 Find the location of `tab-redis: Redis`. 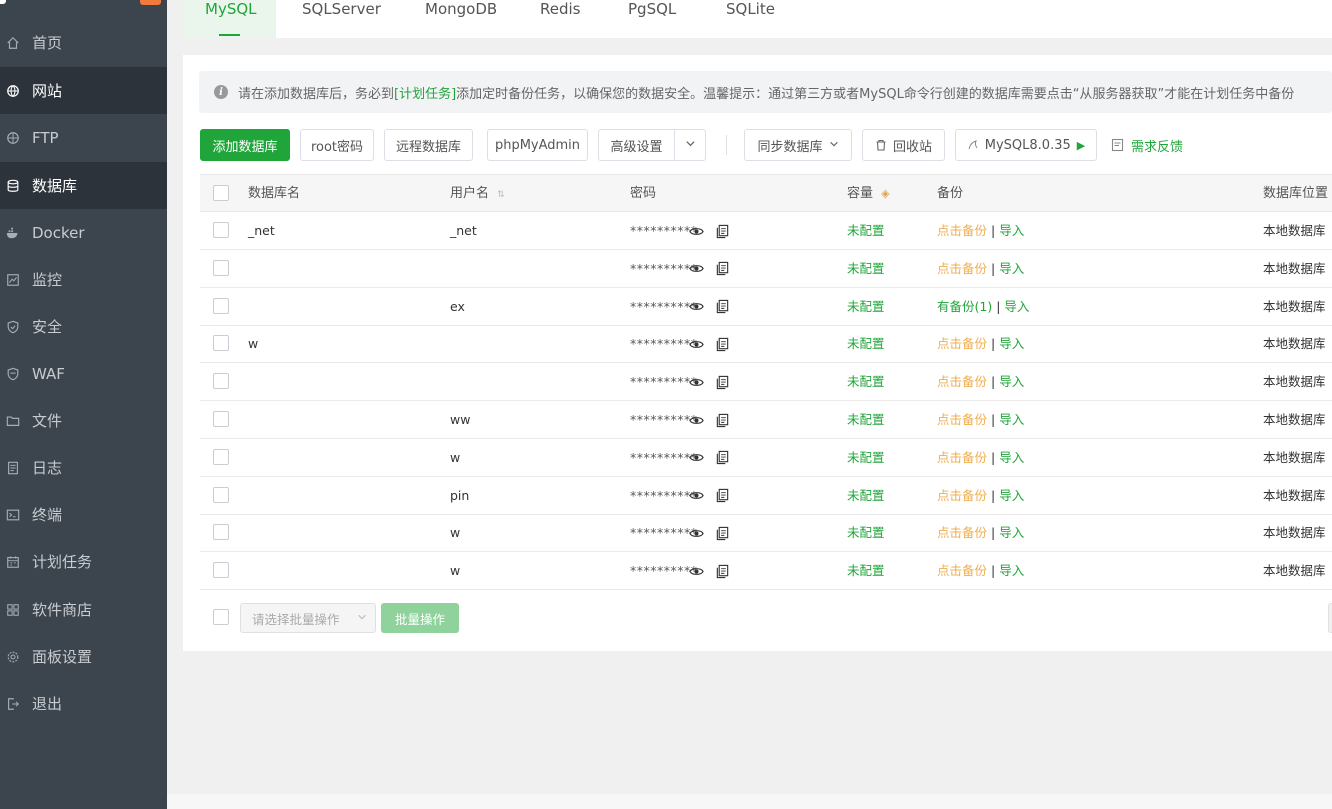

tab-redis: Redis is located at coordinates (565, 19).